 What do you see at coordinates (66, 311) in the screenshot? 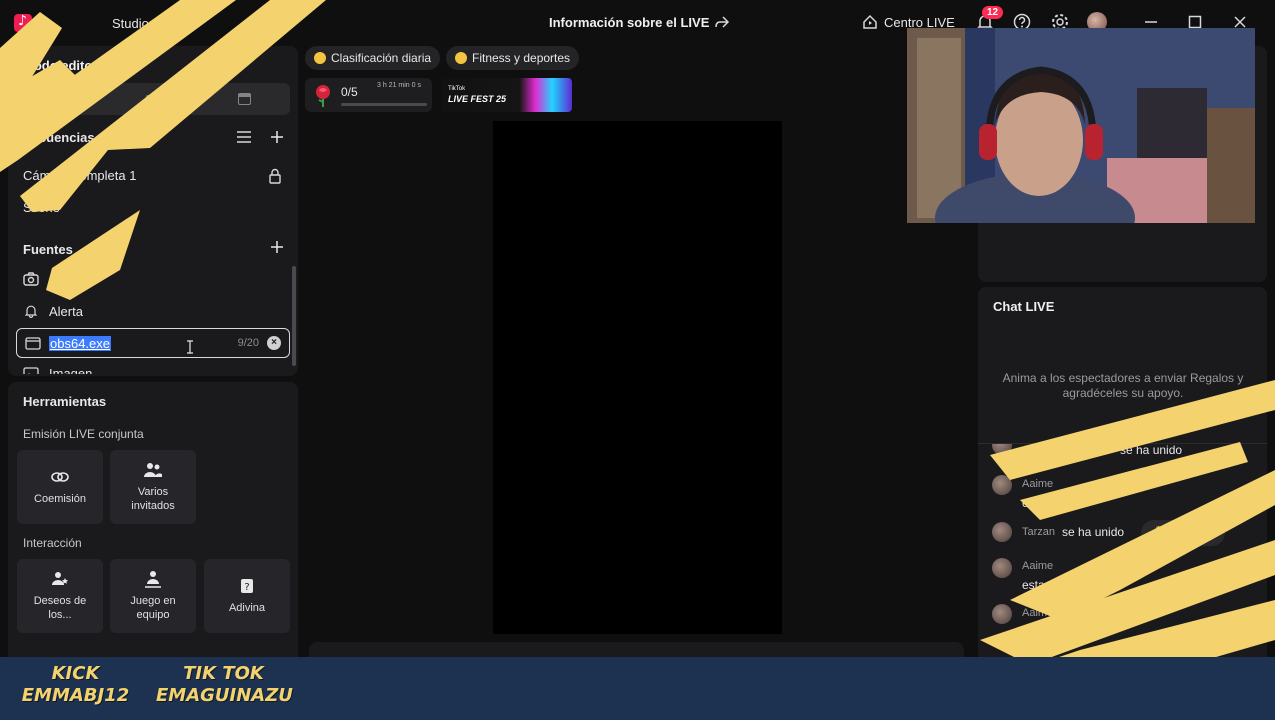
I see `source-label: Alerta` at bounding box center [66, 311].